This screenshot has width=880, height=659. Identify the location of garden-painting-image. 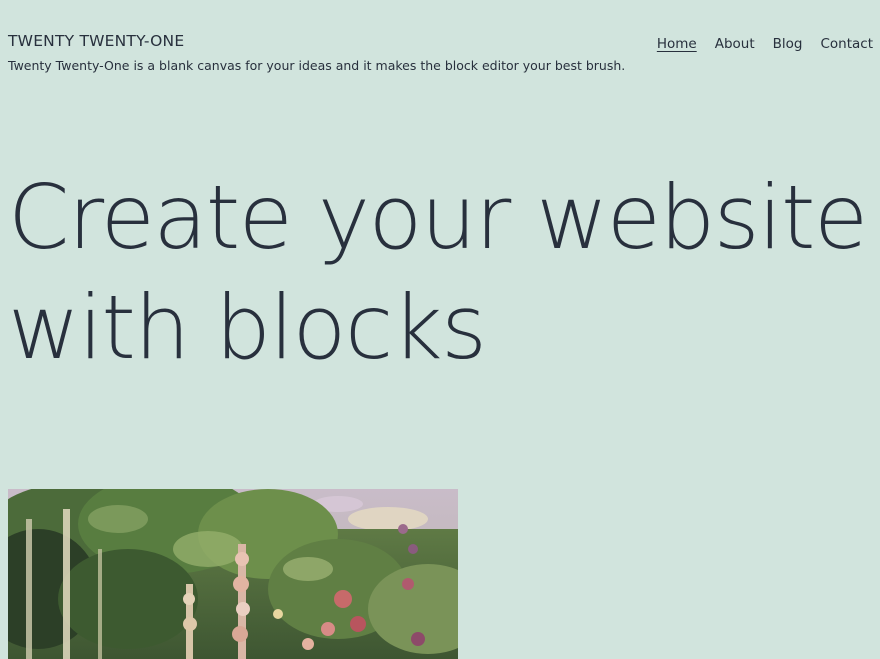
(233, 574).